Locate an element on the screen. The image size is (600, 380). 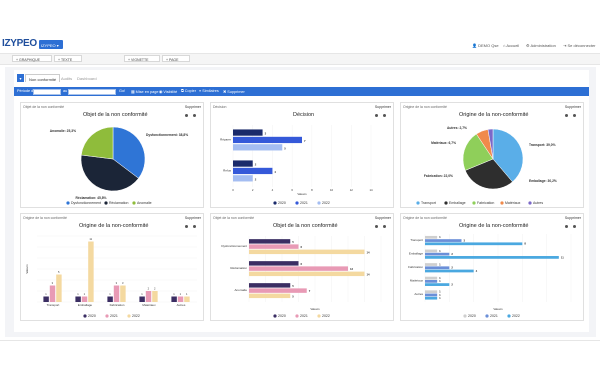
slice-label: Matériaux: 6,7% is located at coordinates (443, 143).